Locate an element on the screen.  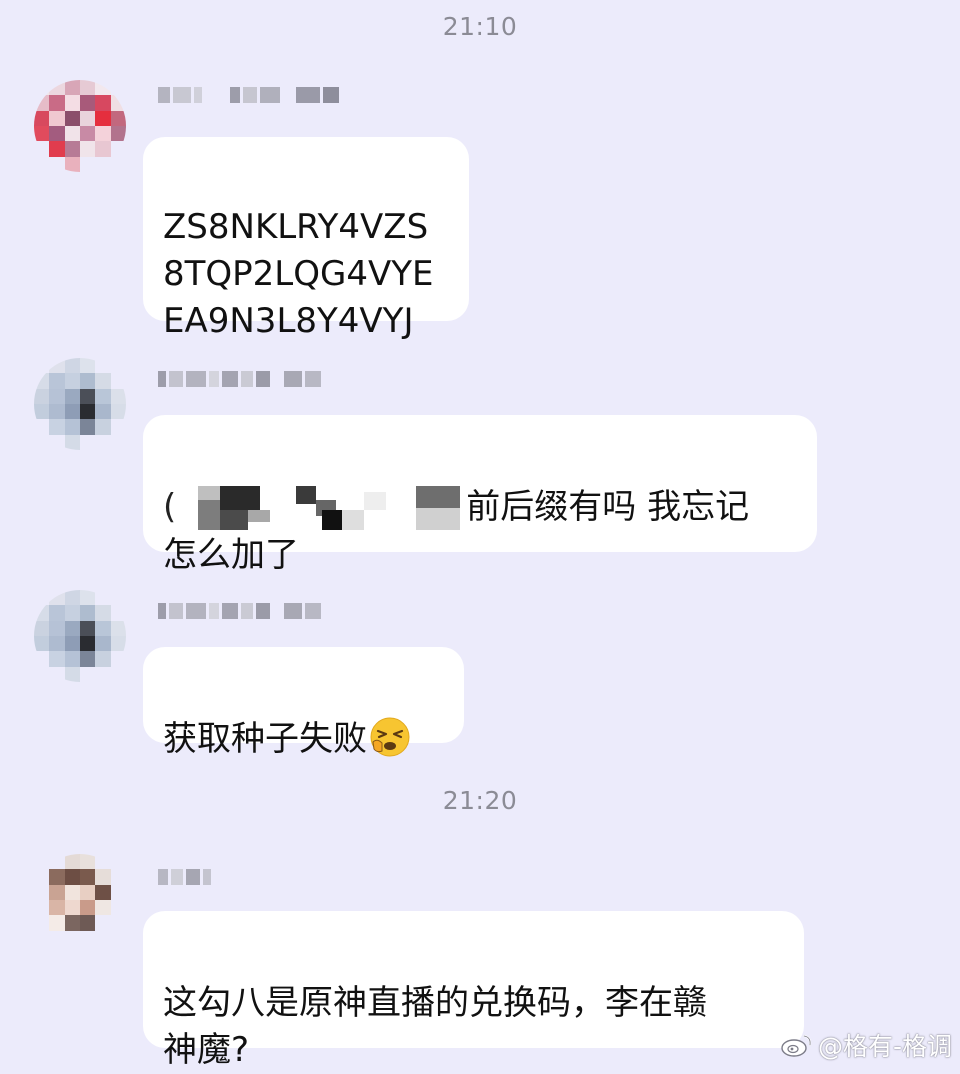
redacted-text-mosaic is located at coordinates (321, 508).